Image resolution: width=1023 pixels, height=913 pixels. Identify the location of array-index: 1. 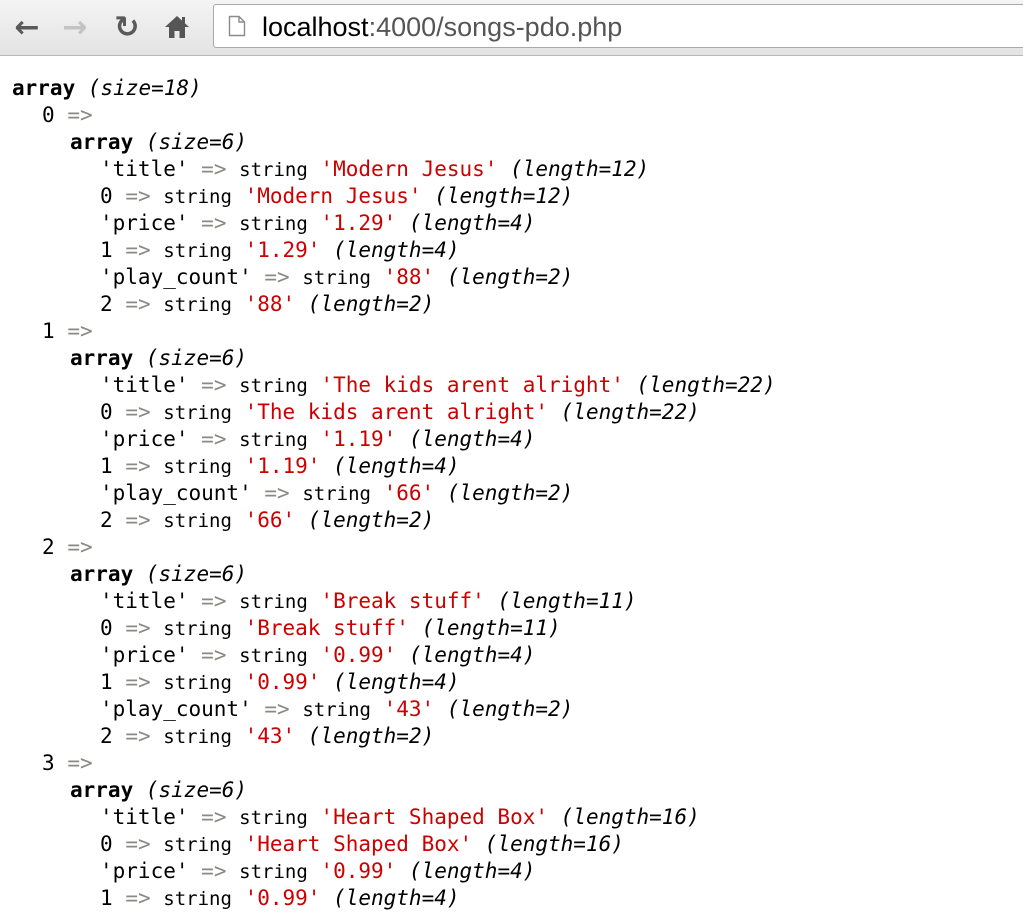
(48, 331).